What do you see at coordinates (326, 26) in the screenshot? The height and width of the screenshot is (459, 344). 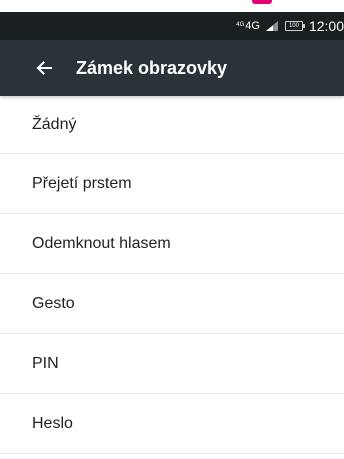 I see `clock: 12:00` at bounding box center [326, 26].